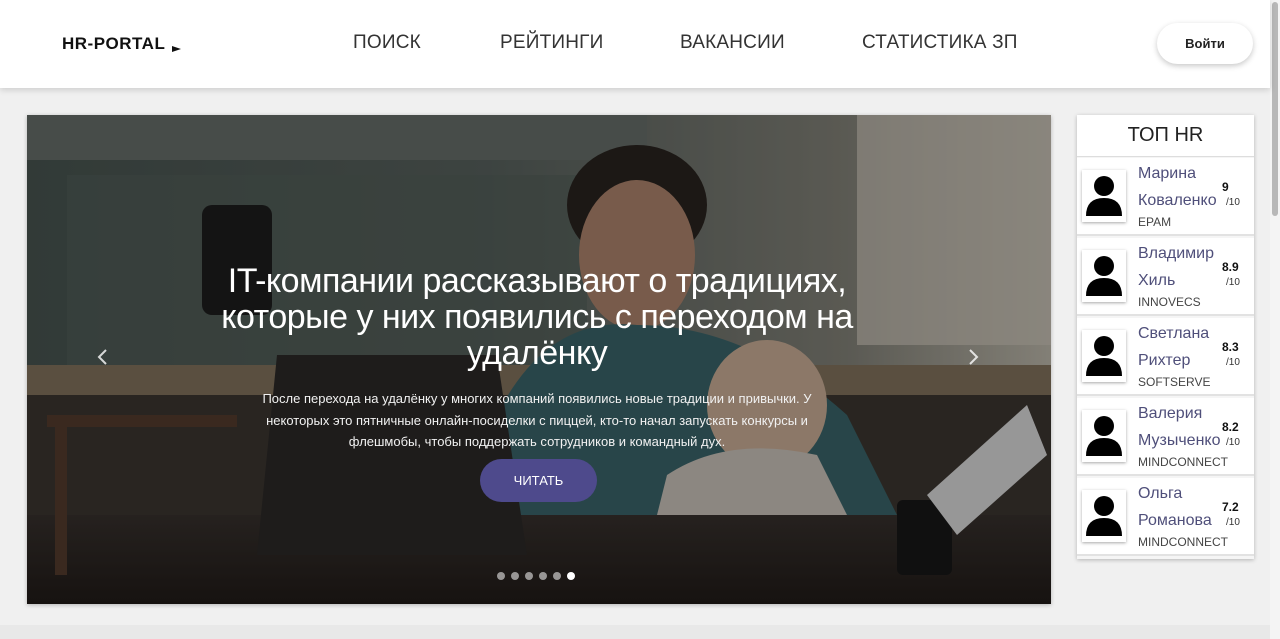  I want to click on hr-card: Валерия Музыченко MINDCONNECT 8.2 /10, so click(1165, 437).